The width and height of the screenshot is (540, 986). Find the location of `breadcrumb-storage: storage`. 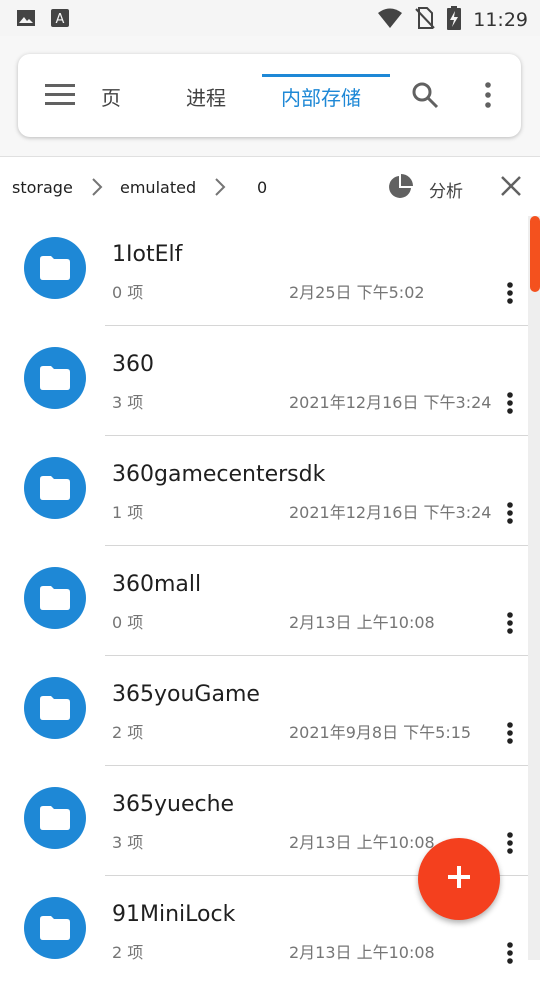

breadcrumb-storage: storage is located at coordinates (42, 187).